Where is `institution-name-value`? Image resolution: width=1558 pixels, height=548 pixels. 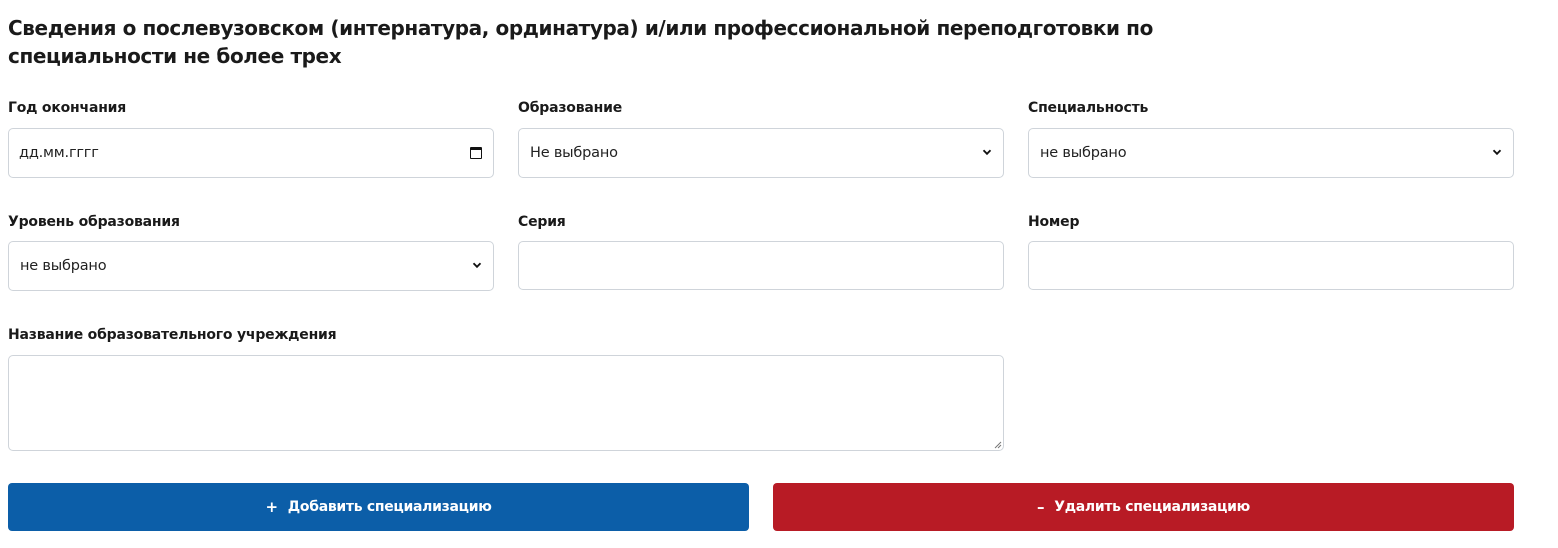
institution-name-value is located at coordinates (14, 367).